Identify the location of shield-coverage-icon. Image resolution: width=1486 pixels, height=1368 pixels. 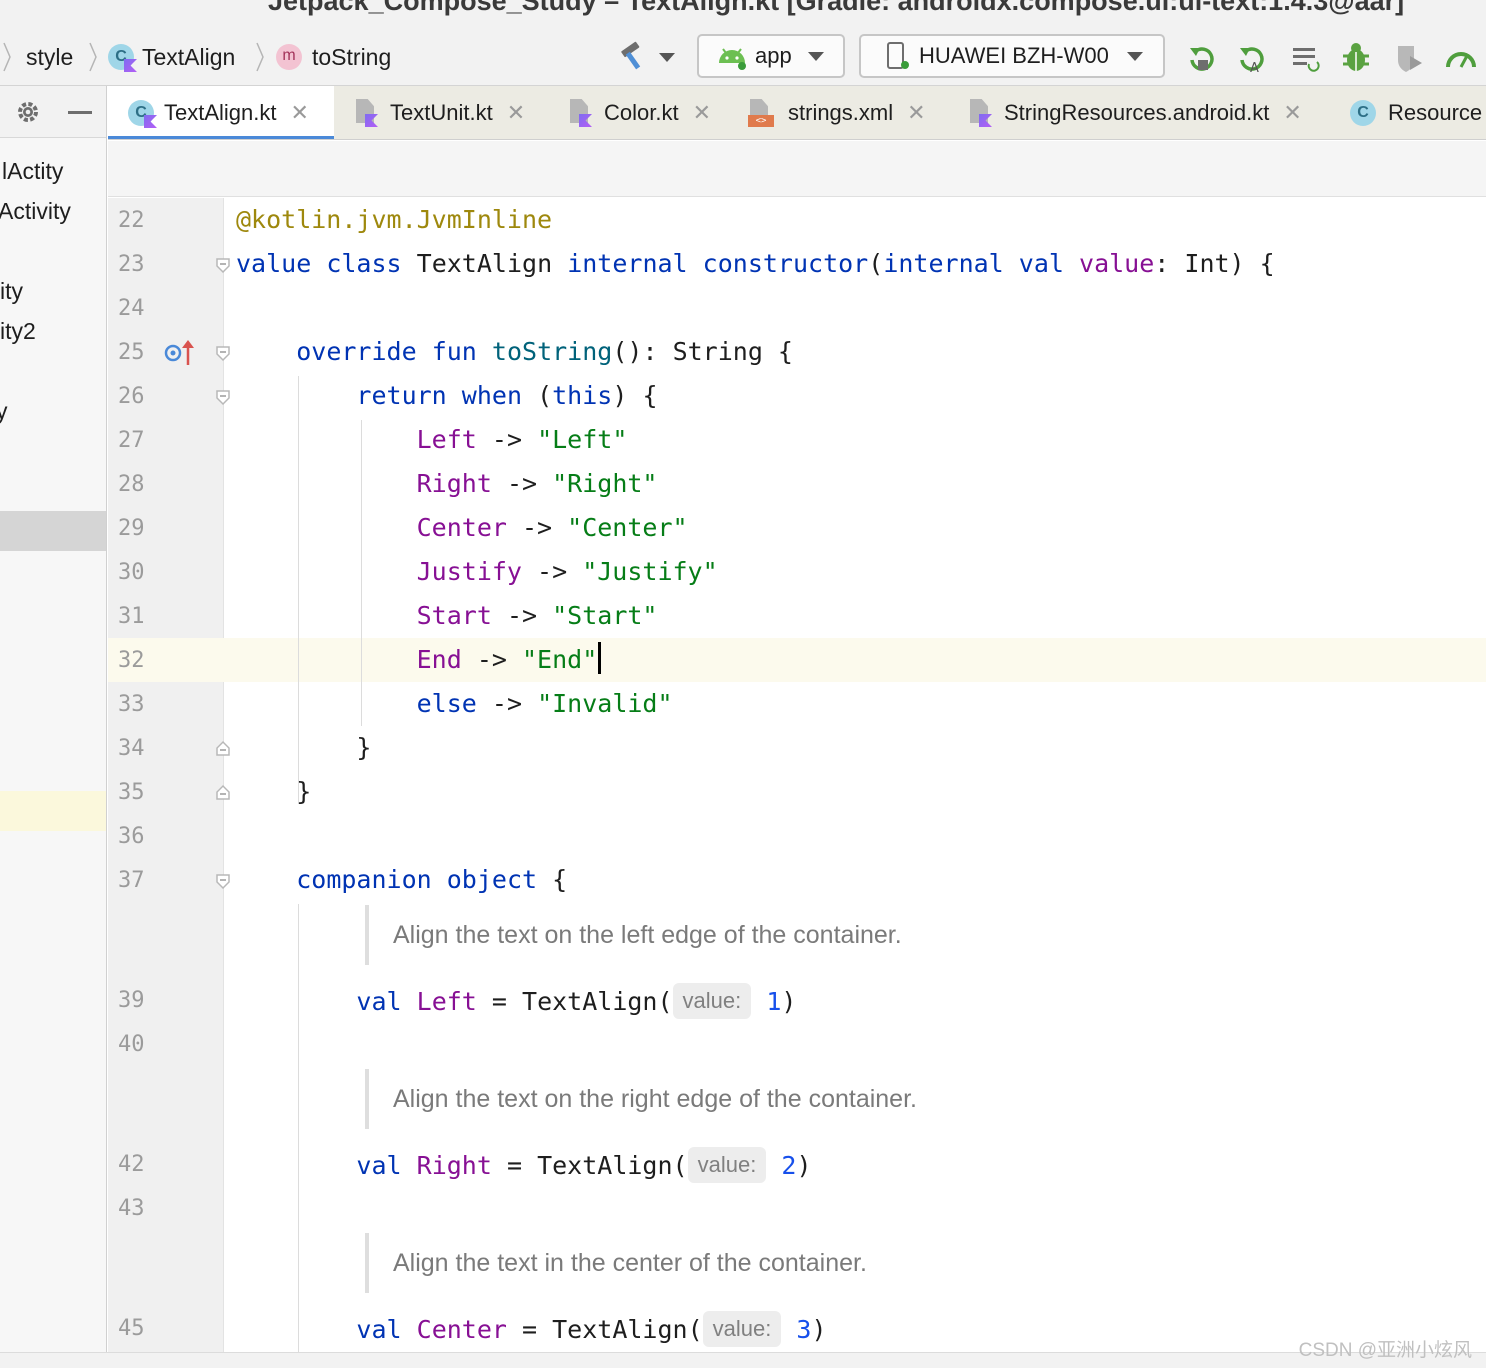
(1410, 59).